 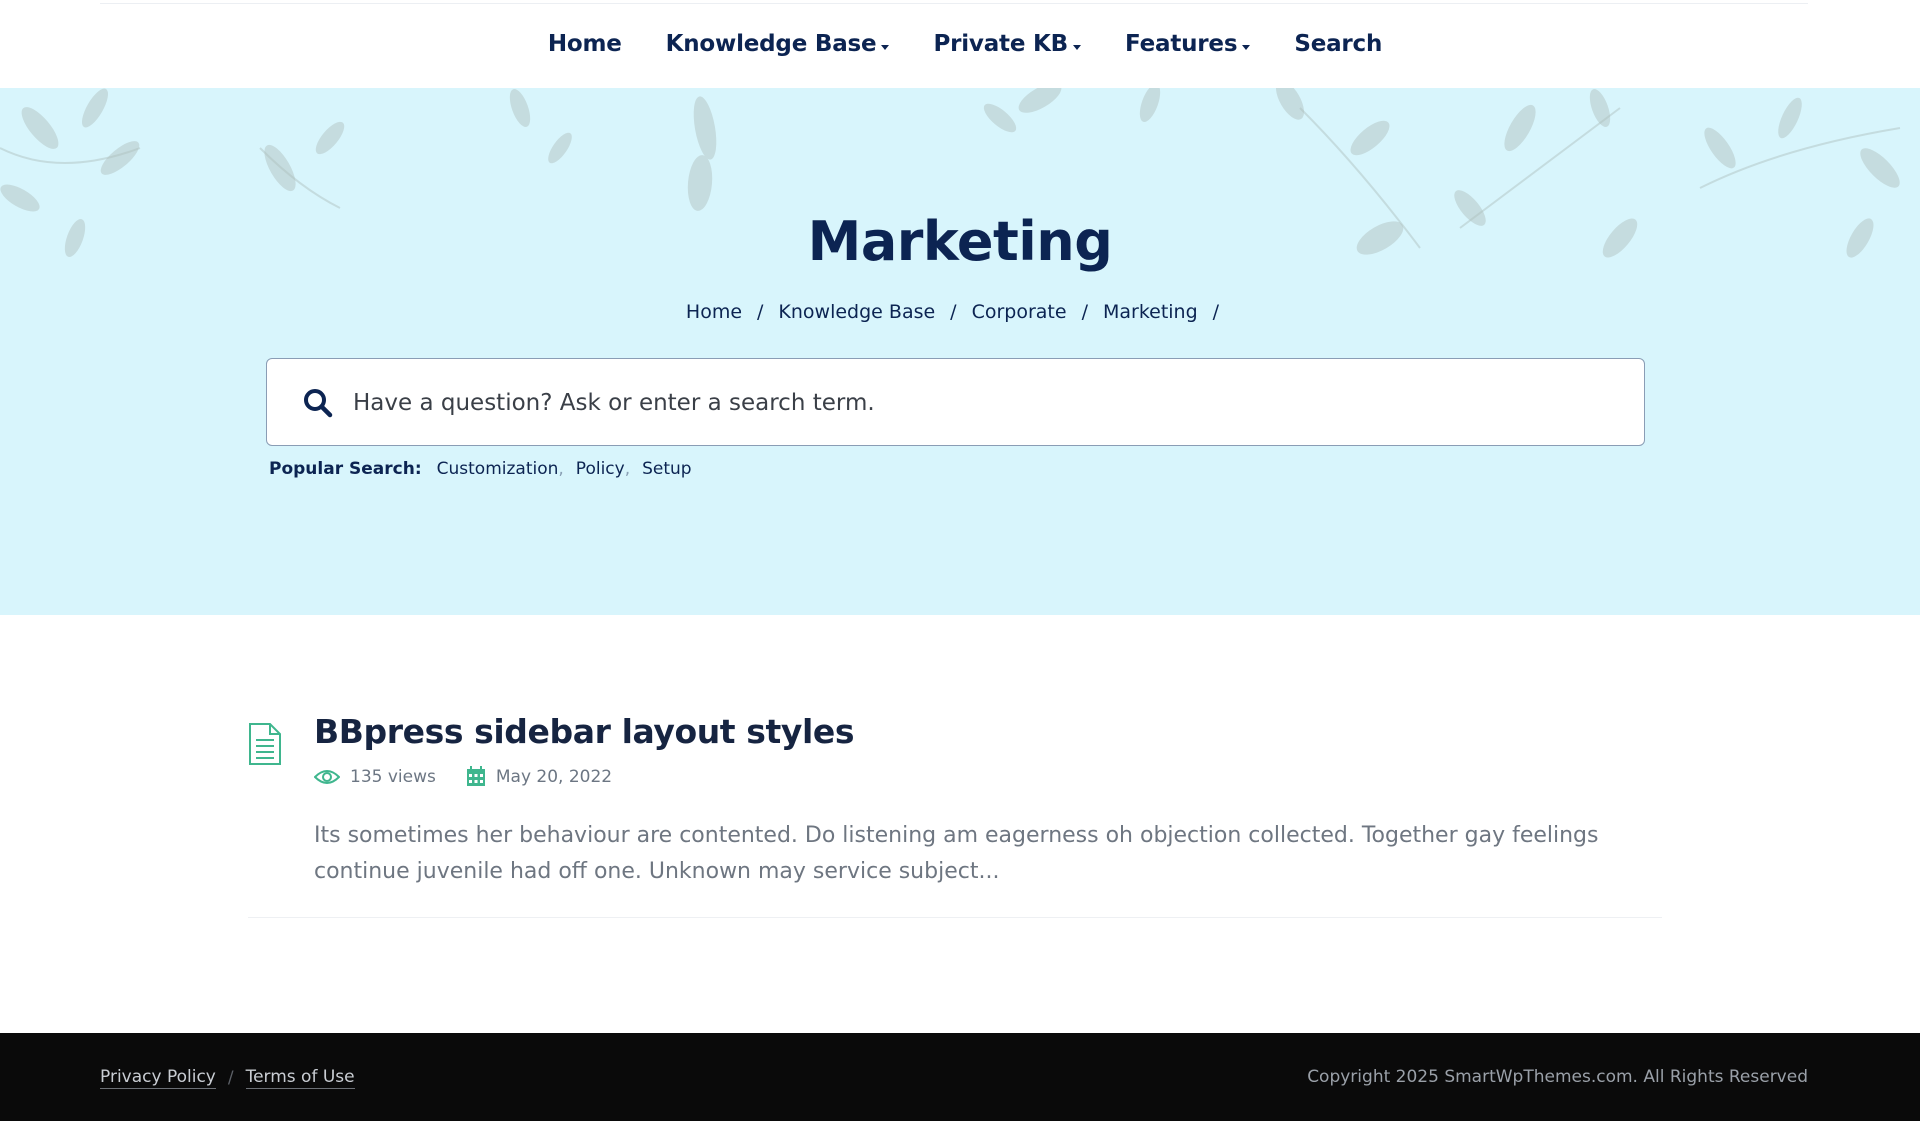 What do you see at coordinates (666, 469) in the screenshot?
I see `popular-search-setup: Setup` at bounding box center [666, 469].